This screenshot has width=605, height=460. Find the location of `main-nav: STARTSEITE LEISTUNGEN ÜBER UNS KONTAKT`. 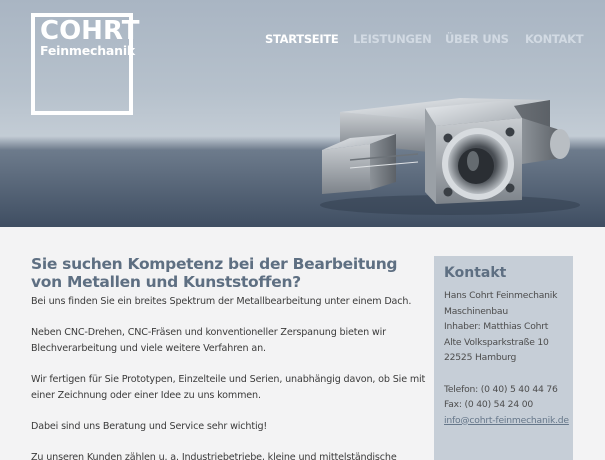

main-nav: STARTSEITE LEISTUNGEN ÜBER UNS KONTAKT is located at coordinates (302, 40).